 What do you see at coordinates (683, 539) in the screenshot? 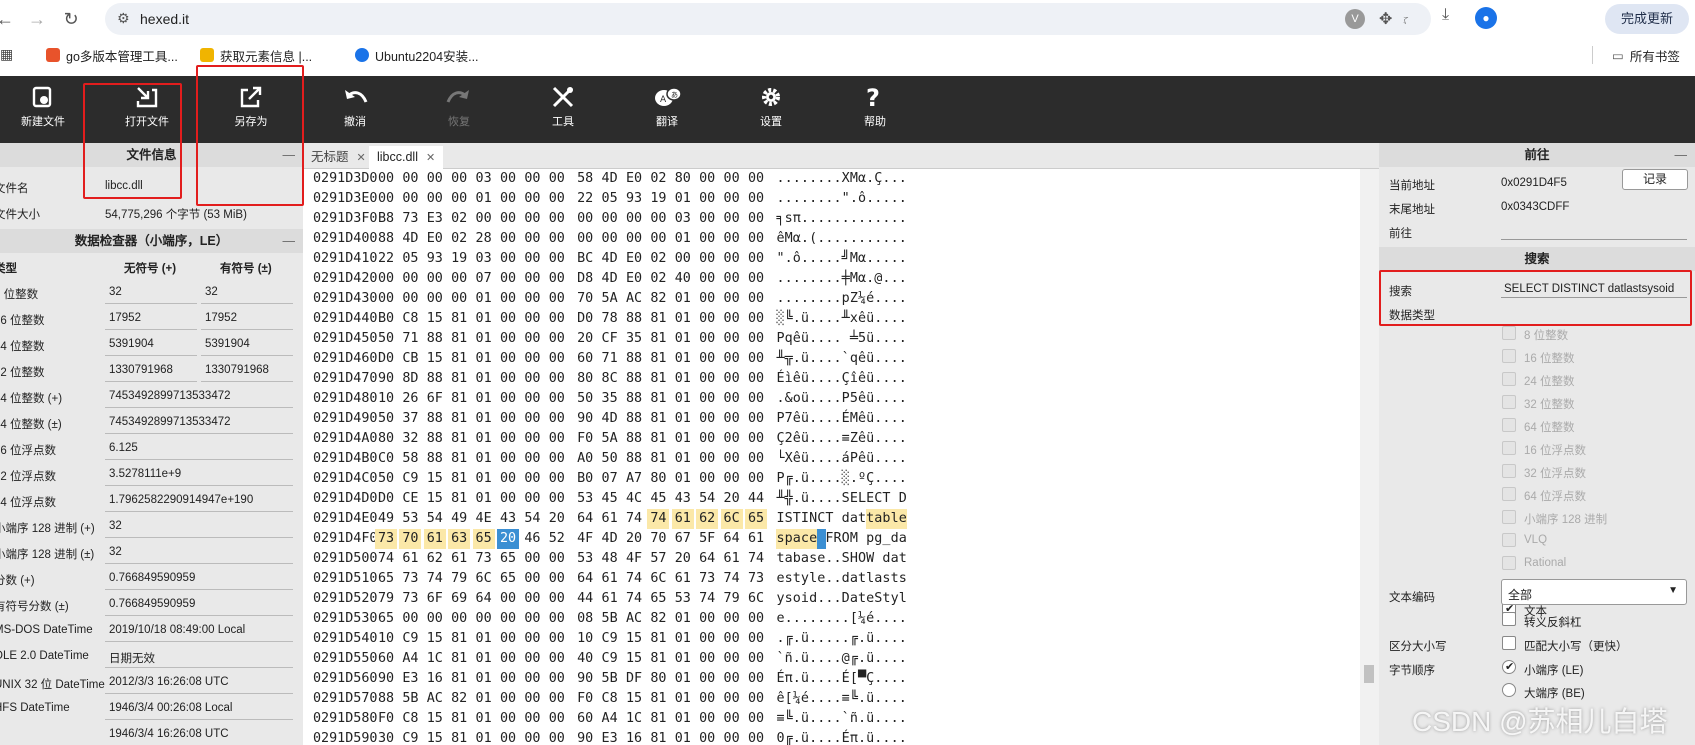
I see `hex-byte: 67` at bounding box center [683, 539].